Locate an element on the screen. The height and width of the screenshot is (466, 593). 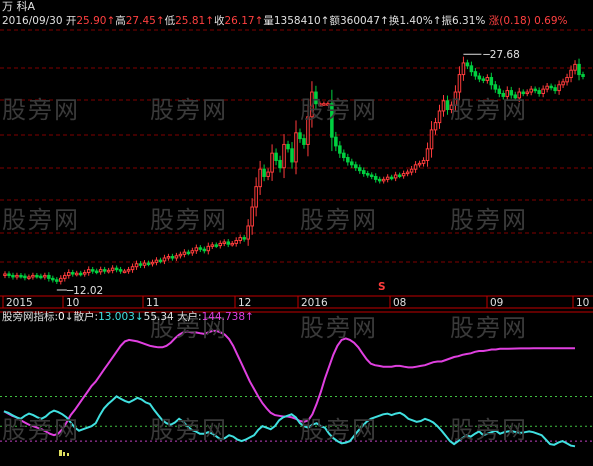
amplitude-label: 振 is located at coordinates (447, 21).